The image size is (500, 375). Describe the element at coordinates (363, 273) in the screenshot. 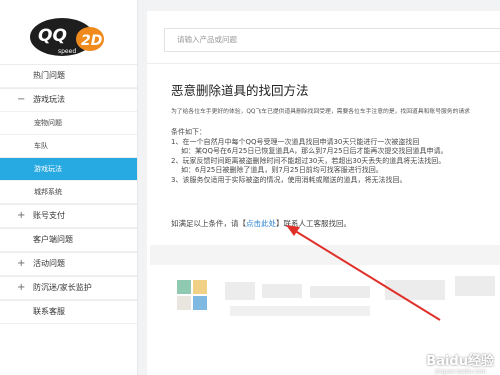

I see `annotation-arrow` at that location.